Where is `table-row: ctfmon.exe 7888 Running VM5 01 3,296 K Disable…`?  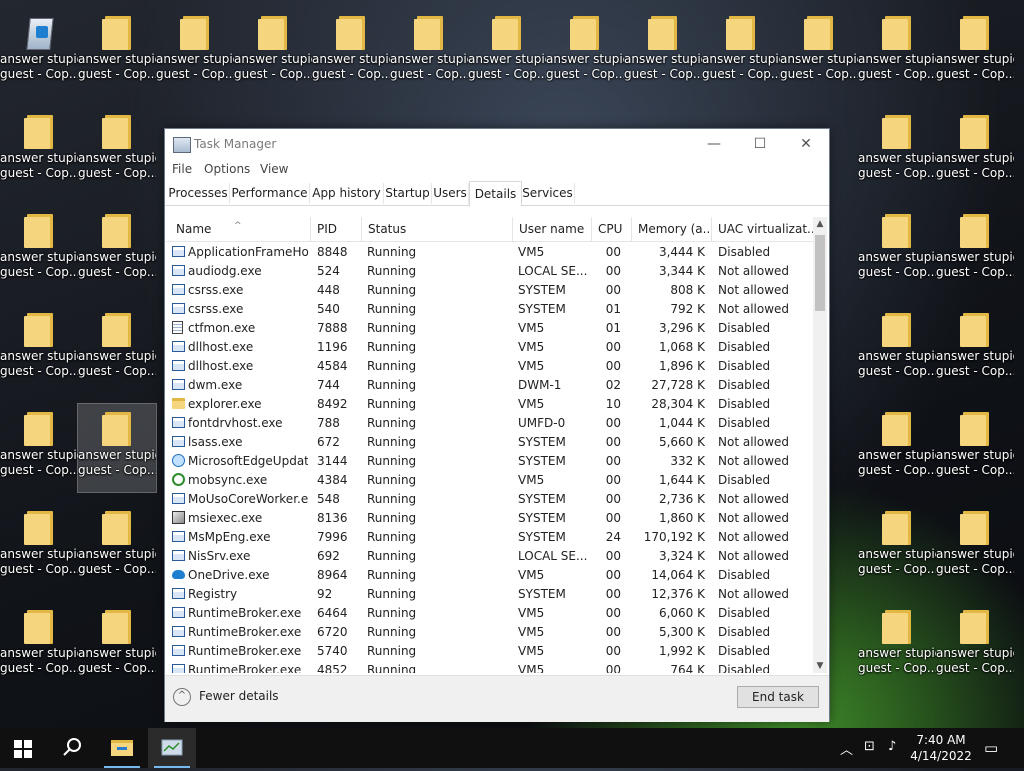
table-row: ctfmon.exe 7888 Running VM5 01 3,296 K Disable… is located at coordinates (490, 328).